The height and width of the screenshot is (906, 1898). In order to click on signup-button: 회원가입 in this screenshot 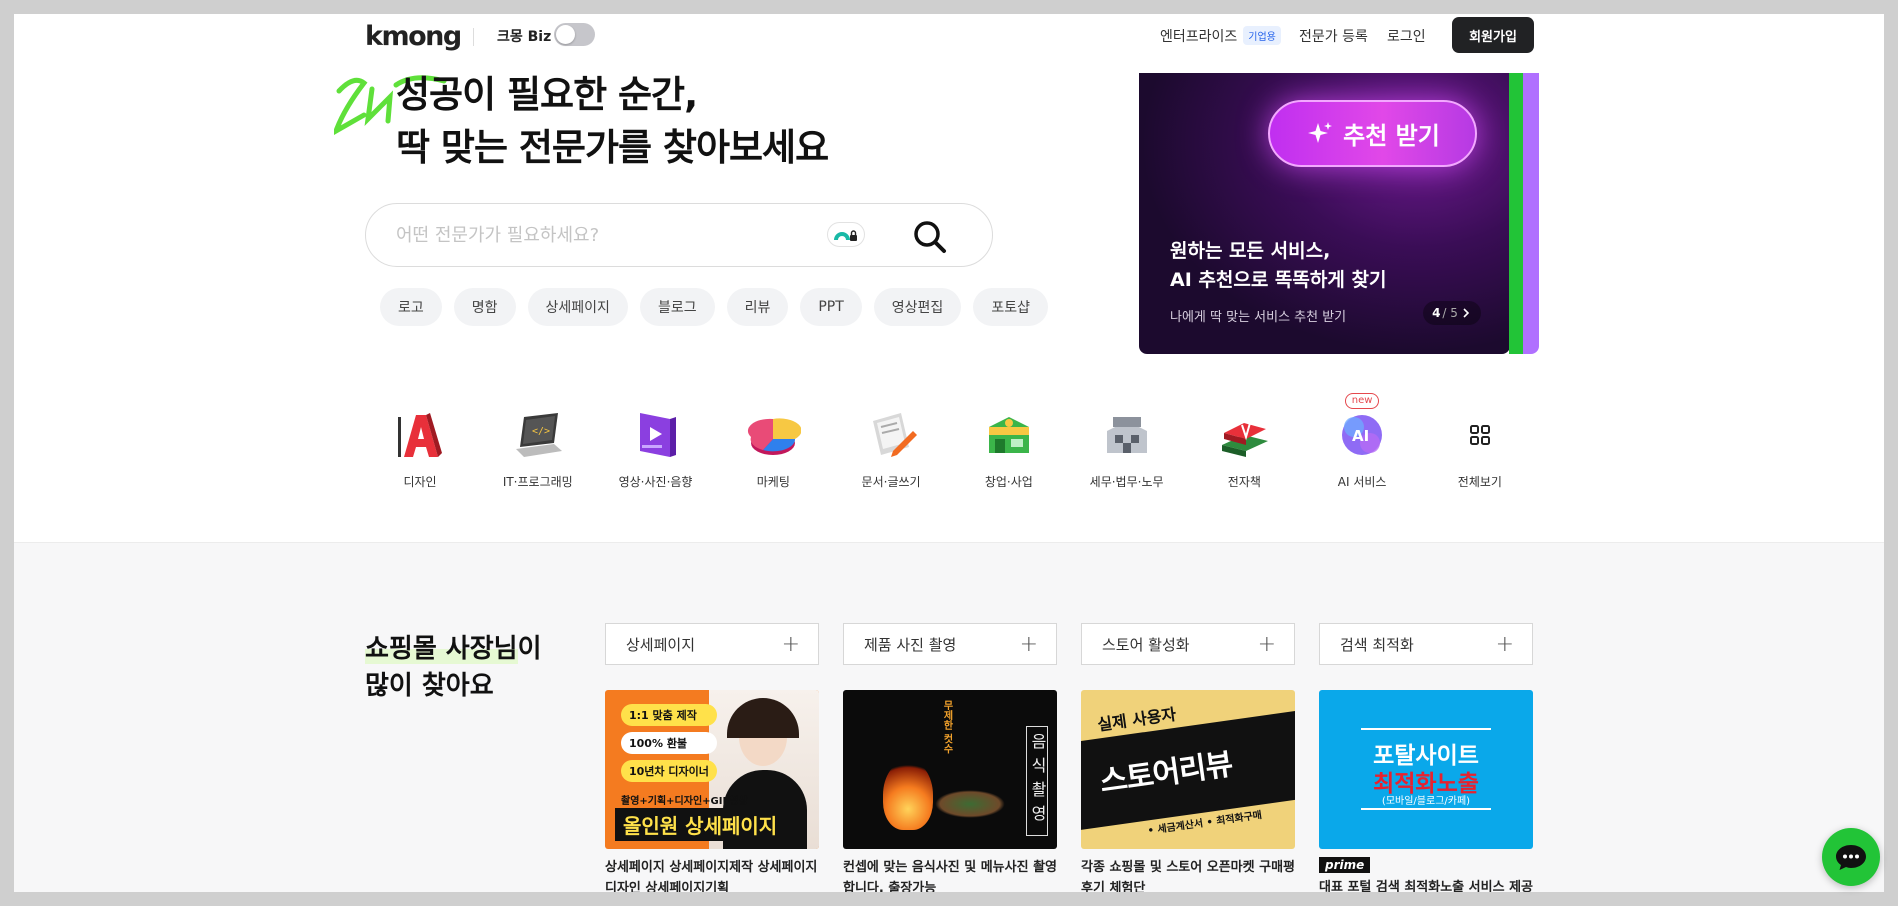, I will do `click(1493, 35)`.